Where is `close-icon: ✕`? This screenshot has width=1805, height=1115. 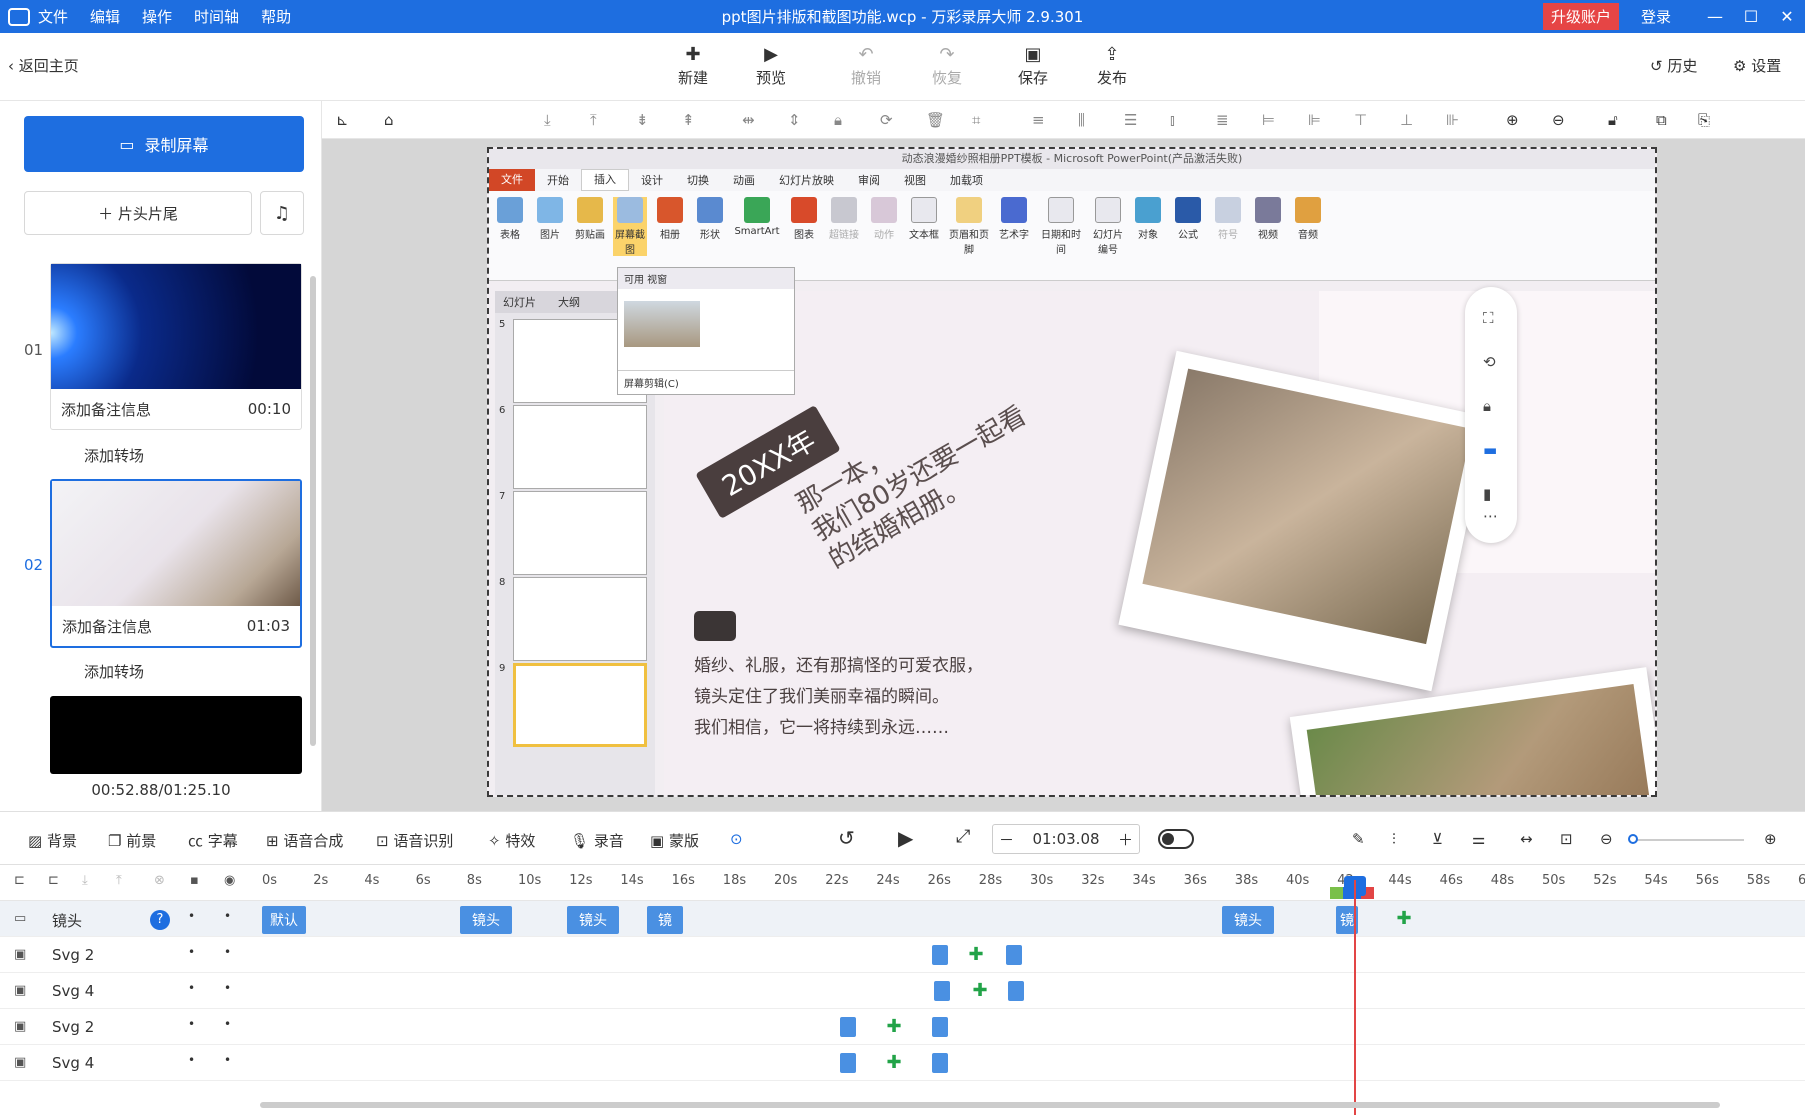
close-icon: ✕ is located at coordinates (1787, 16).